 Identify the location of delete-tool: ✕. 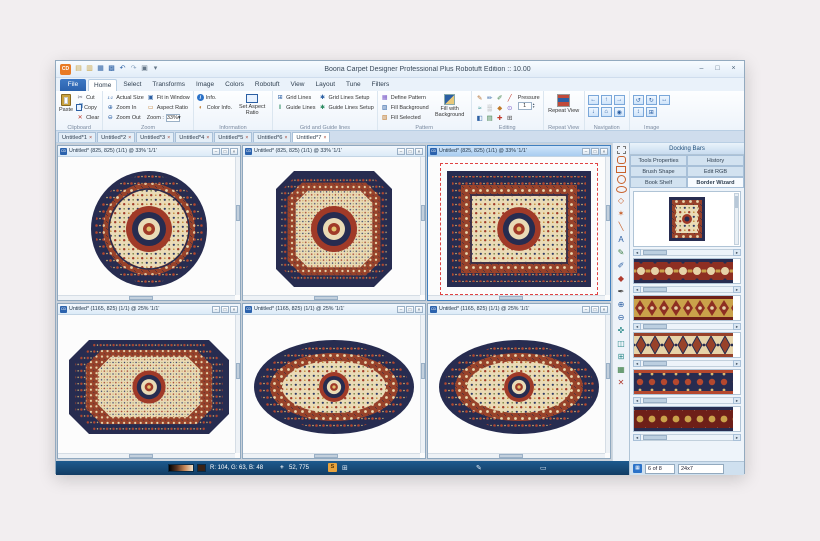
(621, 382).